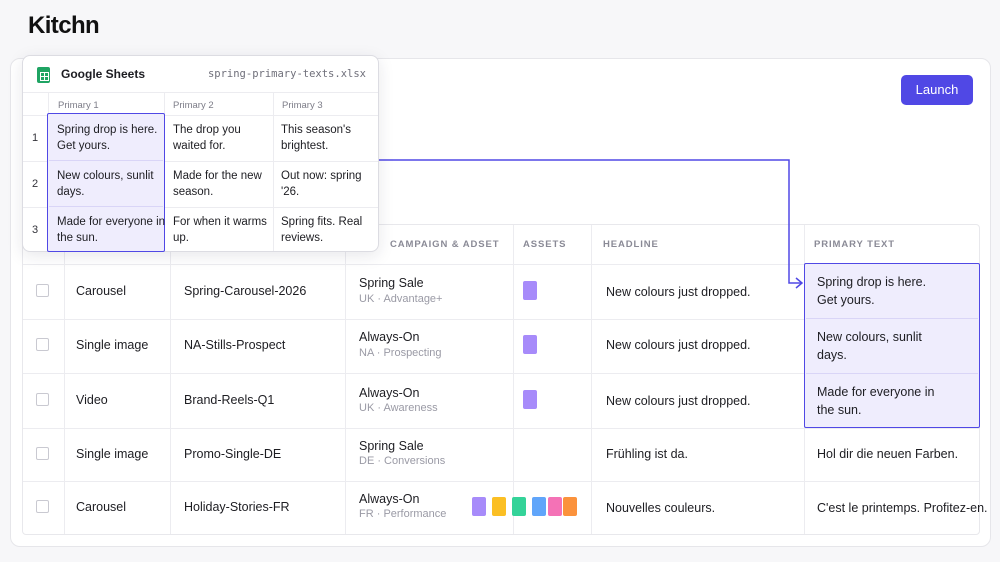  Describe the element at coordinates (902, 508) in the screenshot. I see `primary-text: C'est le printemps. Profitez-en.` at that location.